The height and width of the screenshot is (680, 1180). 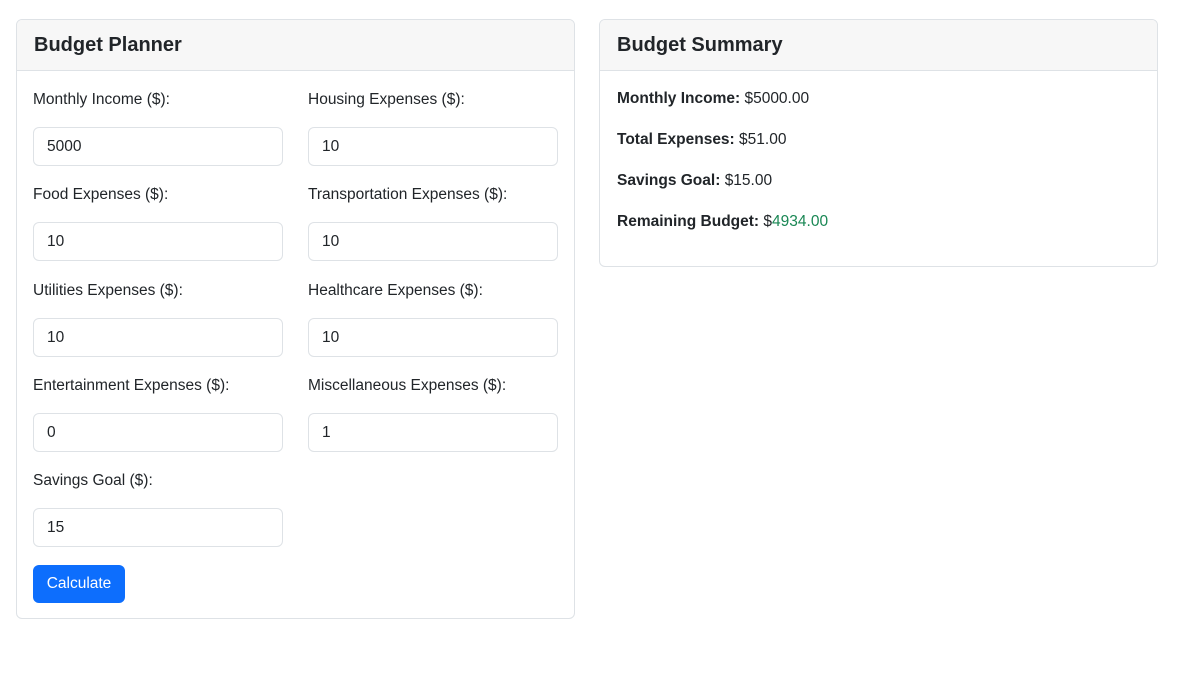 I want to click on summary-savings-line: Savings Goal: $15.00, so click(x=694, y=181).